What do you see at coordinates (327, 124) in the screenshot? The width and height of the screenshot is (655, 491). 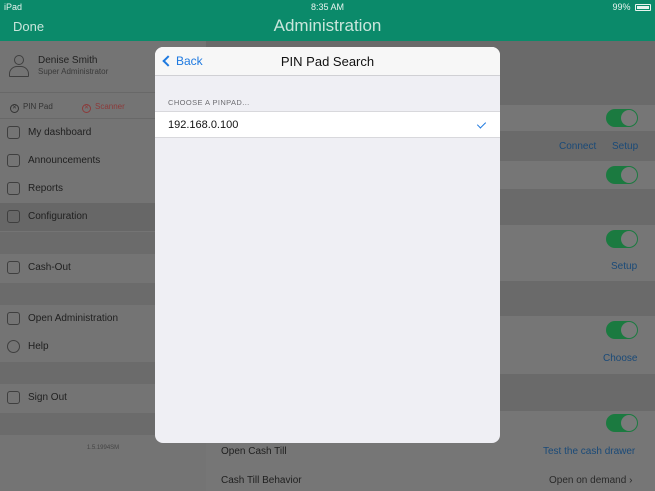 I see `pinpad-list-item: 192.168.0.100` at bounding box center [327, 124].